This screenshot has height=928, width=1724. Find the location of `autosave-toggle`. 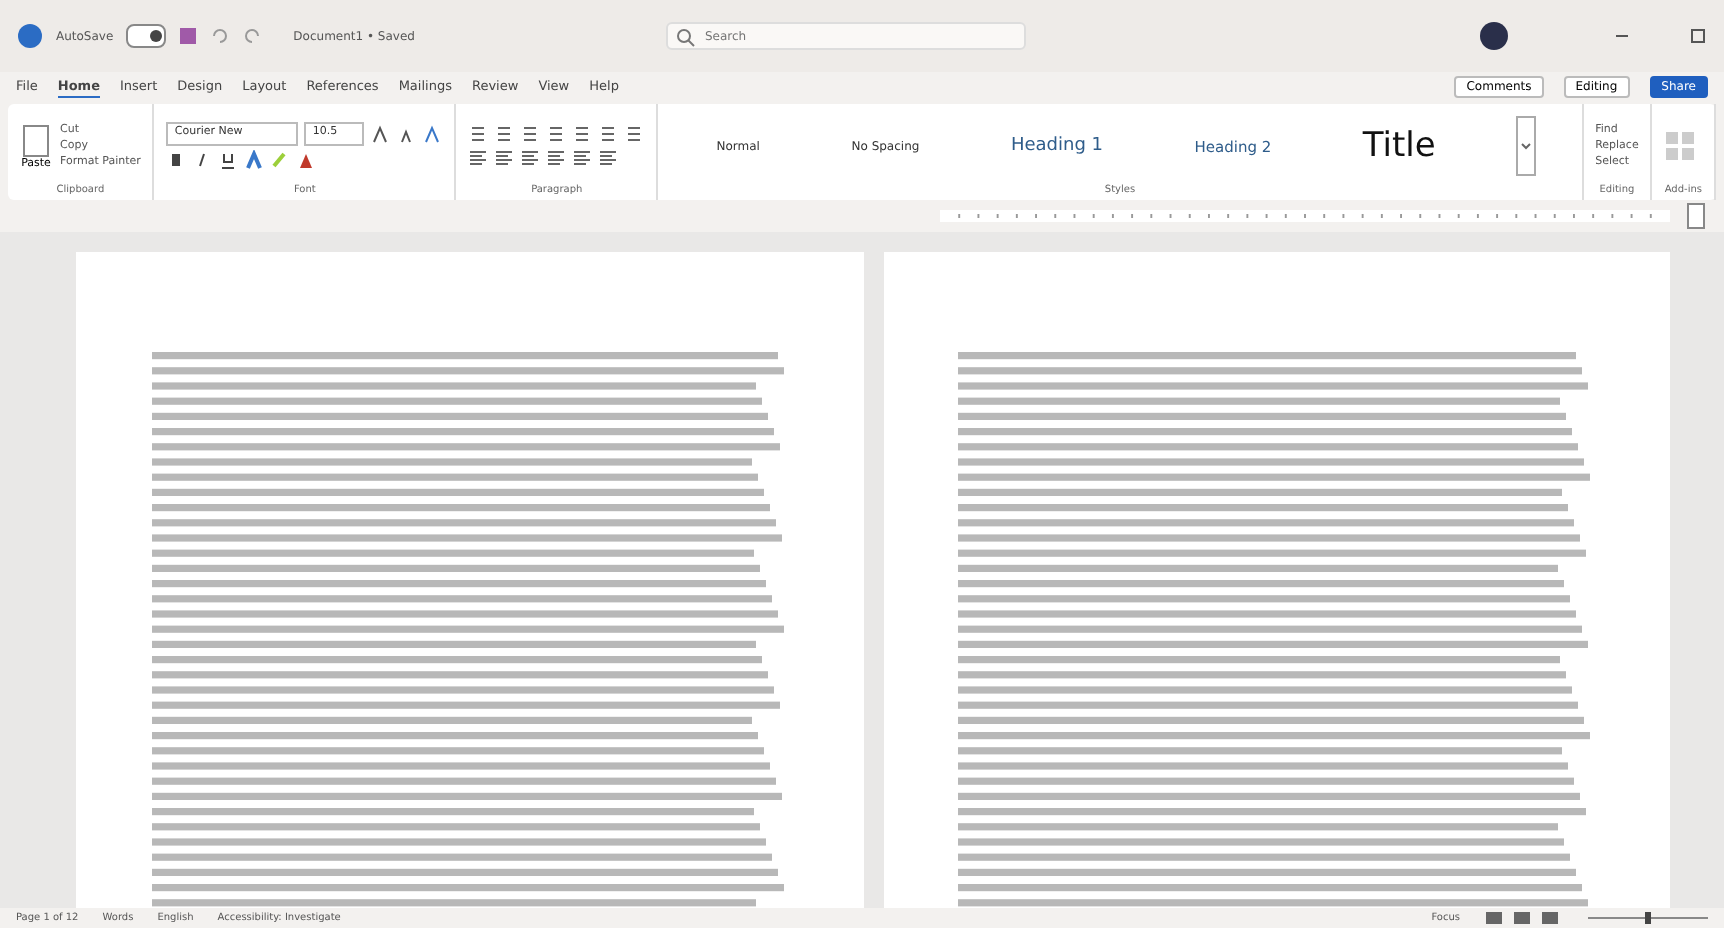

autosave-toggle is located at coordinates (145, 36).